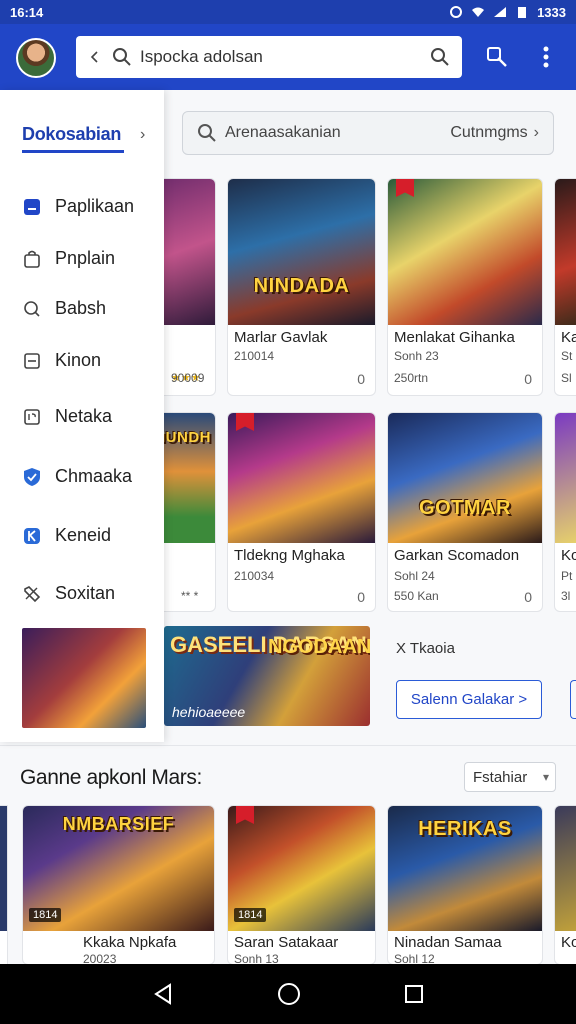  I want to click on game-card: Ka St Sl, so click(565, 287).